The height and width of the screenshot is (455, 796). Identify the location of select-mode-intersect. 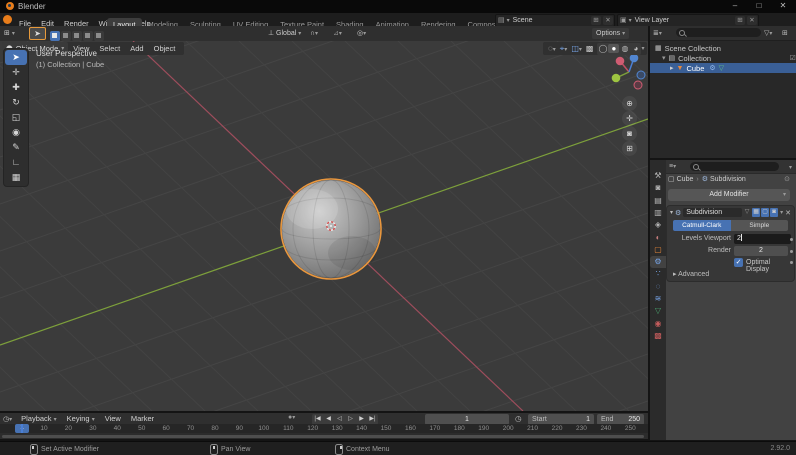
(99, 36).